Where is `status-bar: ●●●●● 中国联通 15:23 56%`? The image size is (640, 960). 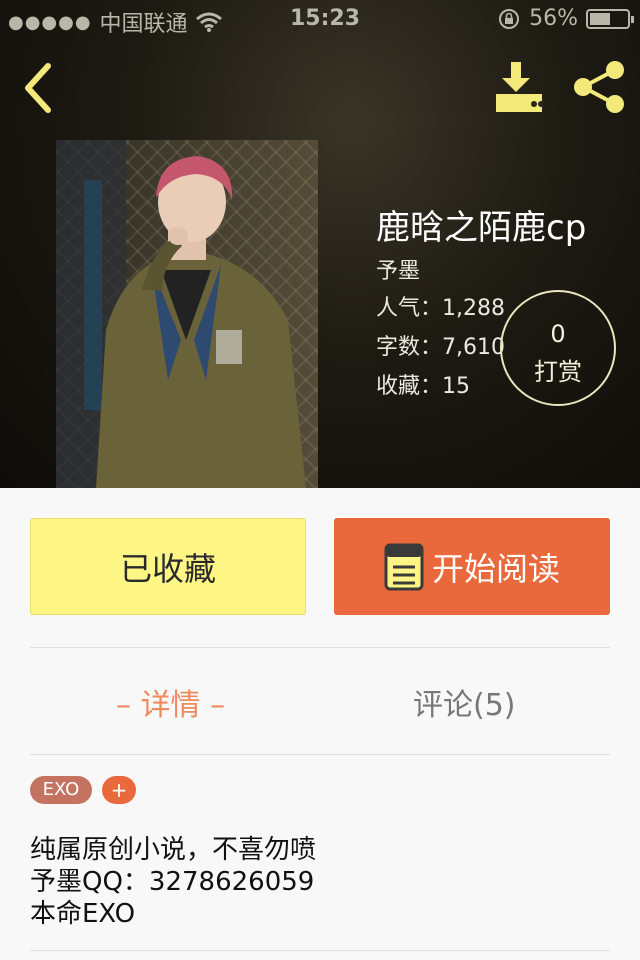 status-bar: ●●●●● 中国联通 15:23 56% is located at coordinates (320, 20).